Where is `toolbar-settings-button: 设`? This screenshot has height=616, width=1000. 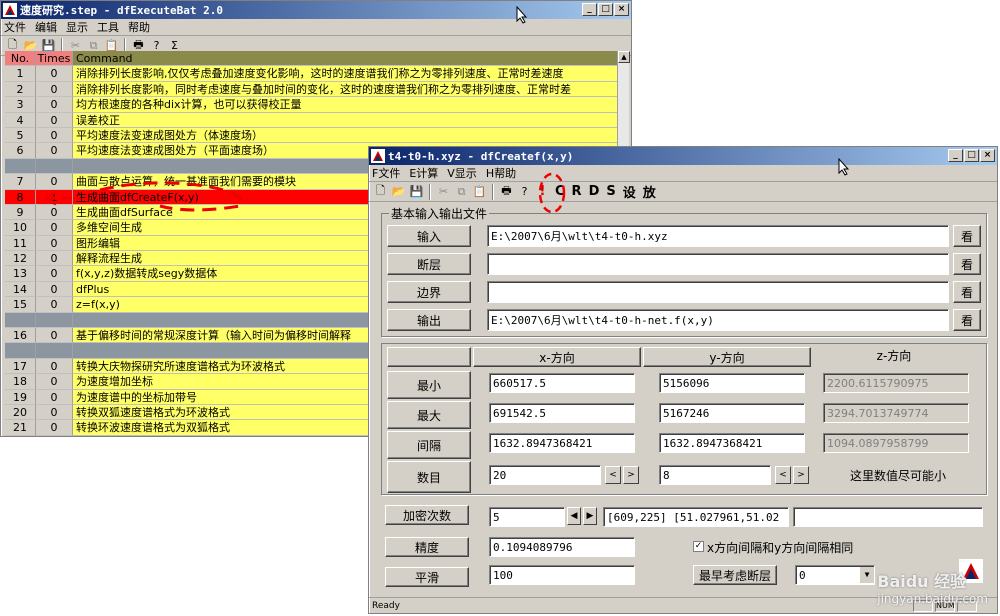 toolbar-settings-button: 设 is located at coordinates (629, 191).